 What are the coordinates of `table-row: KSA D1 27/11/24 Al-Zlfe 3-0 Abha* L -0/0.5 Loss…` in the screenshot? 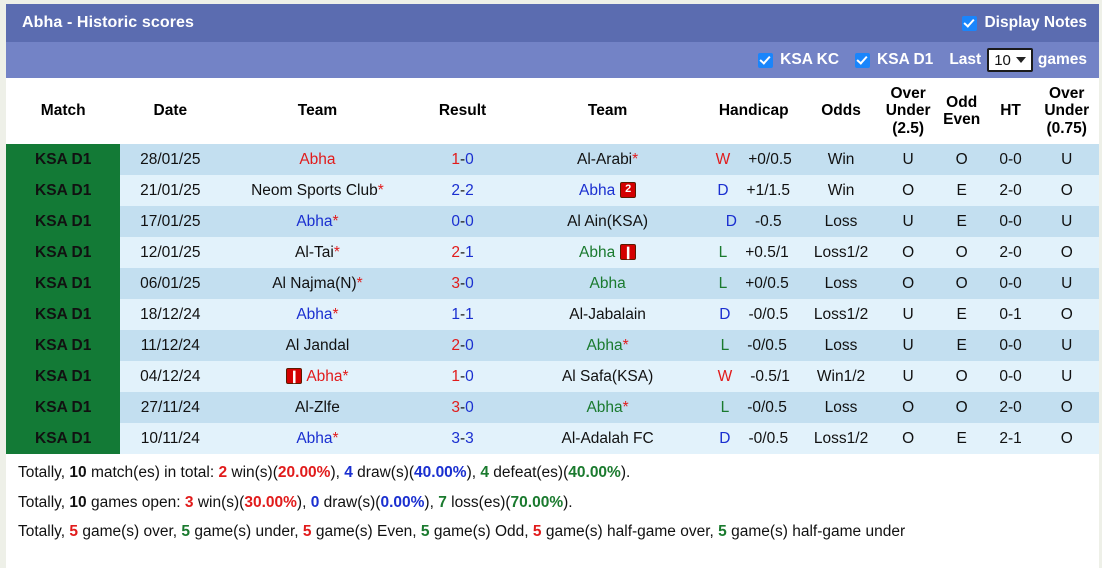 It's located at (552, 407).